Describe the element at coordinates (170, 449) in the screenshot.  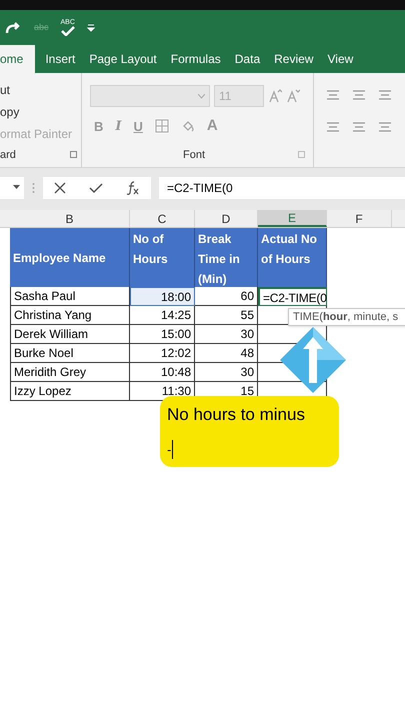
I see `callout-text: -` at that location.